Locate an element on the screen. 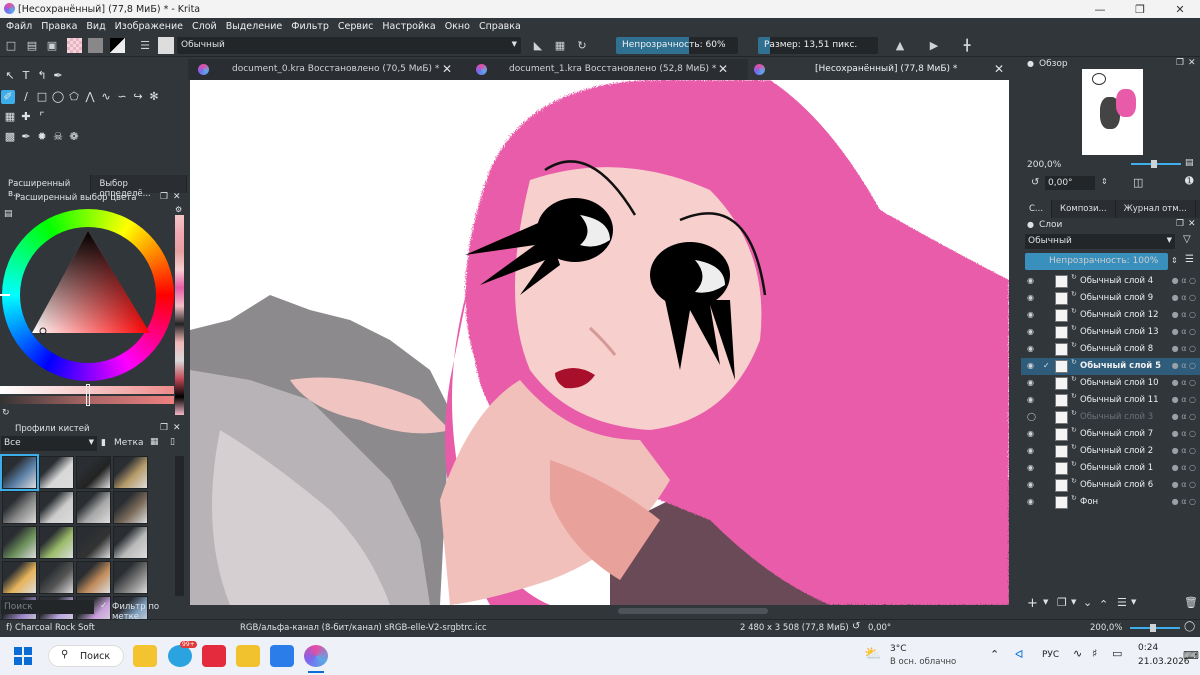  rectangle-tool-icon: □ is located at coordinates (42, 97).